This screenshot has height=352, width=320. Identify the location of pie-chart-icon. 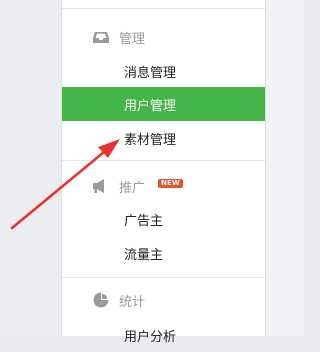
(101, 300).